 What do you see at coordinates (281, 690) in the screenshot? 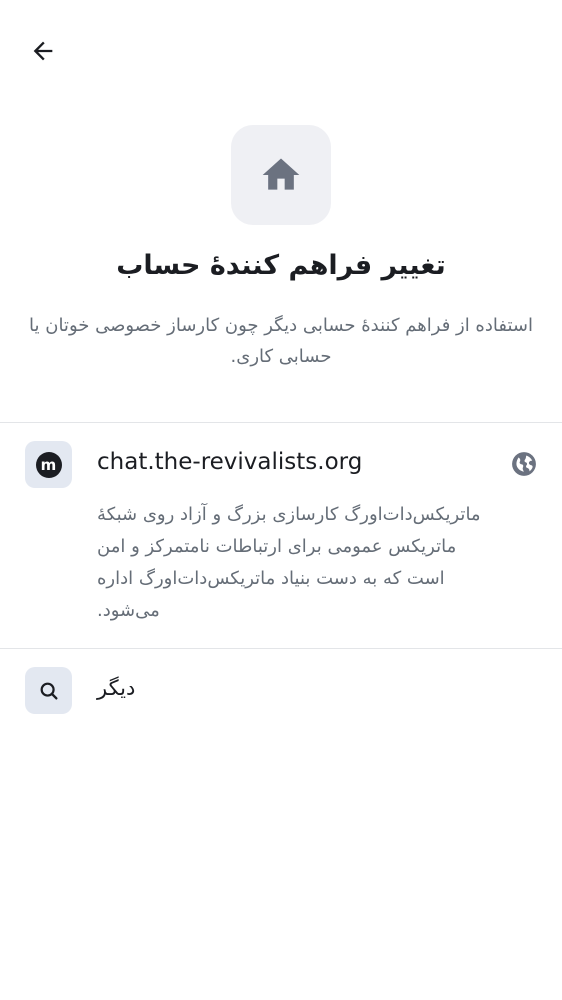
I see `other-provider-item: دیگر` at bounding box center [281, 690].